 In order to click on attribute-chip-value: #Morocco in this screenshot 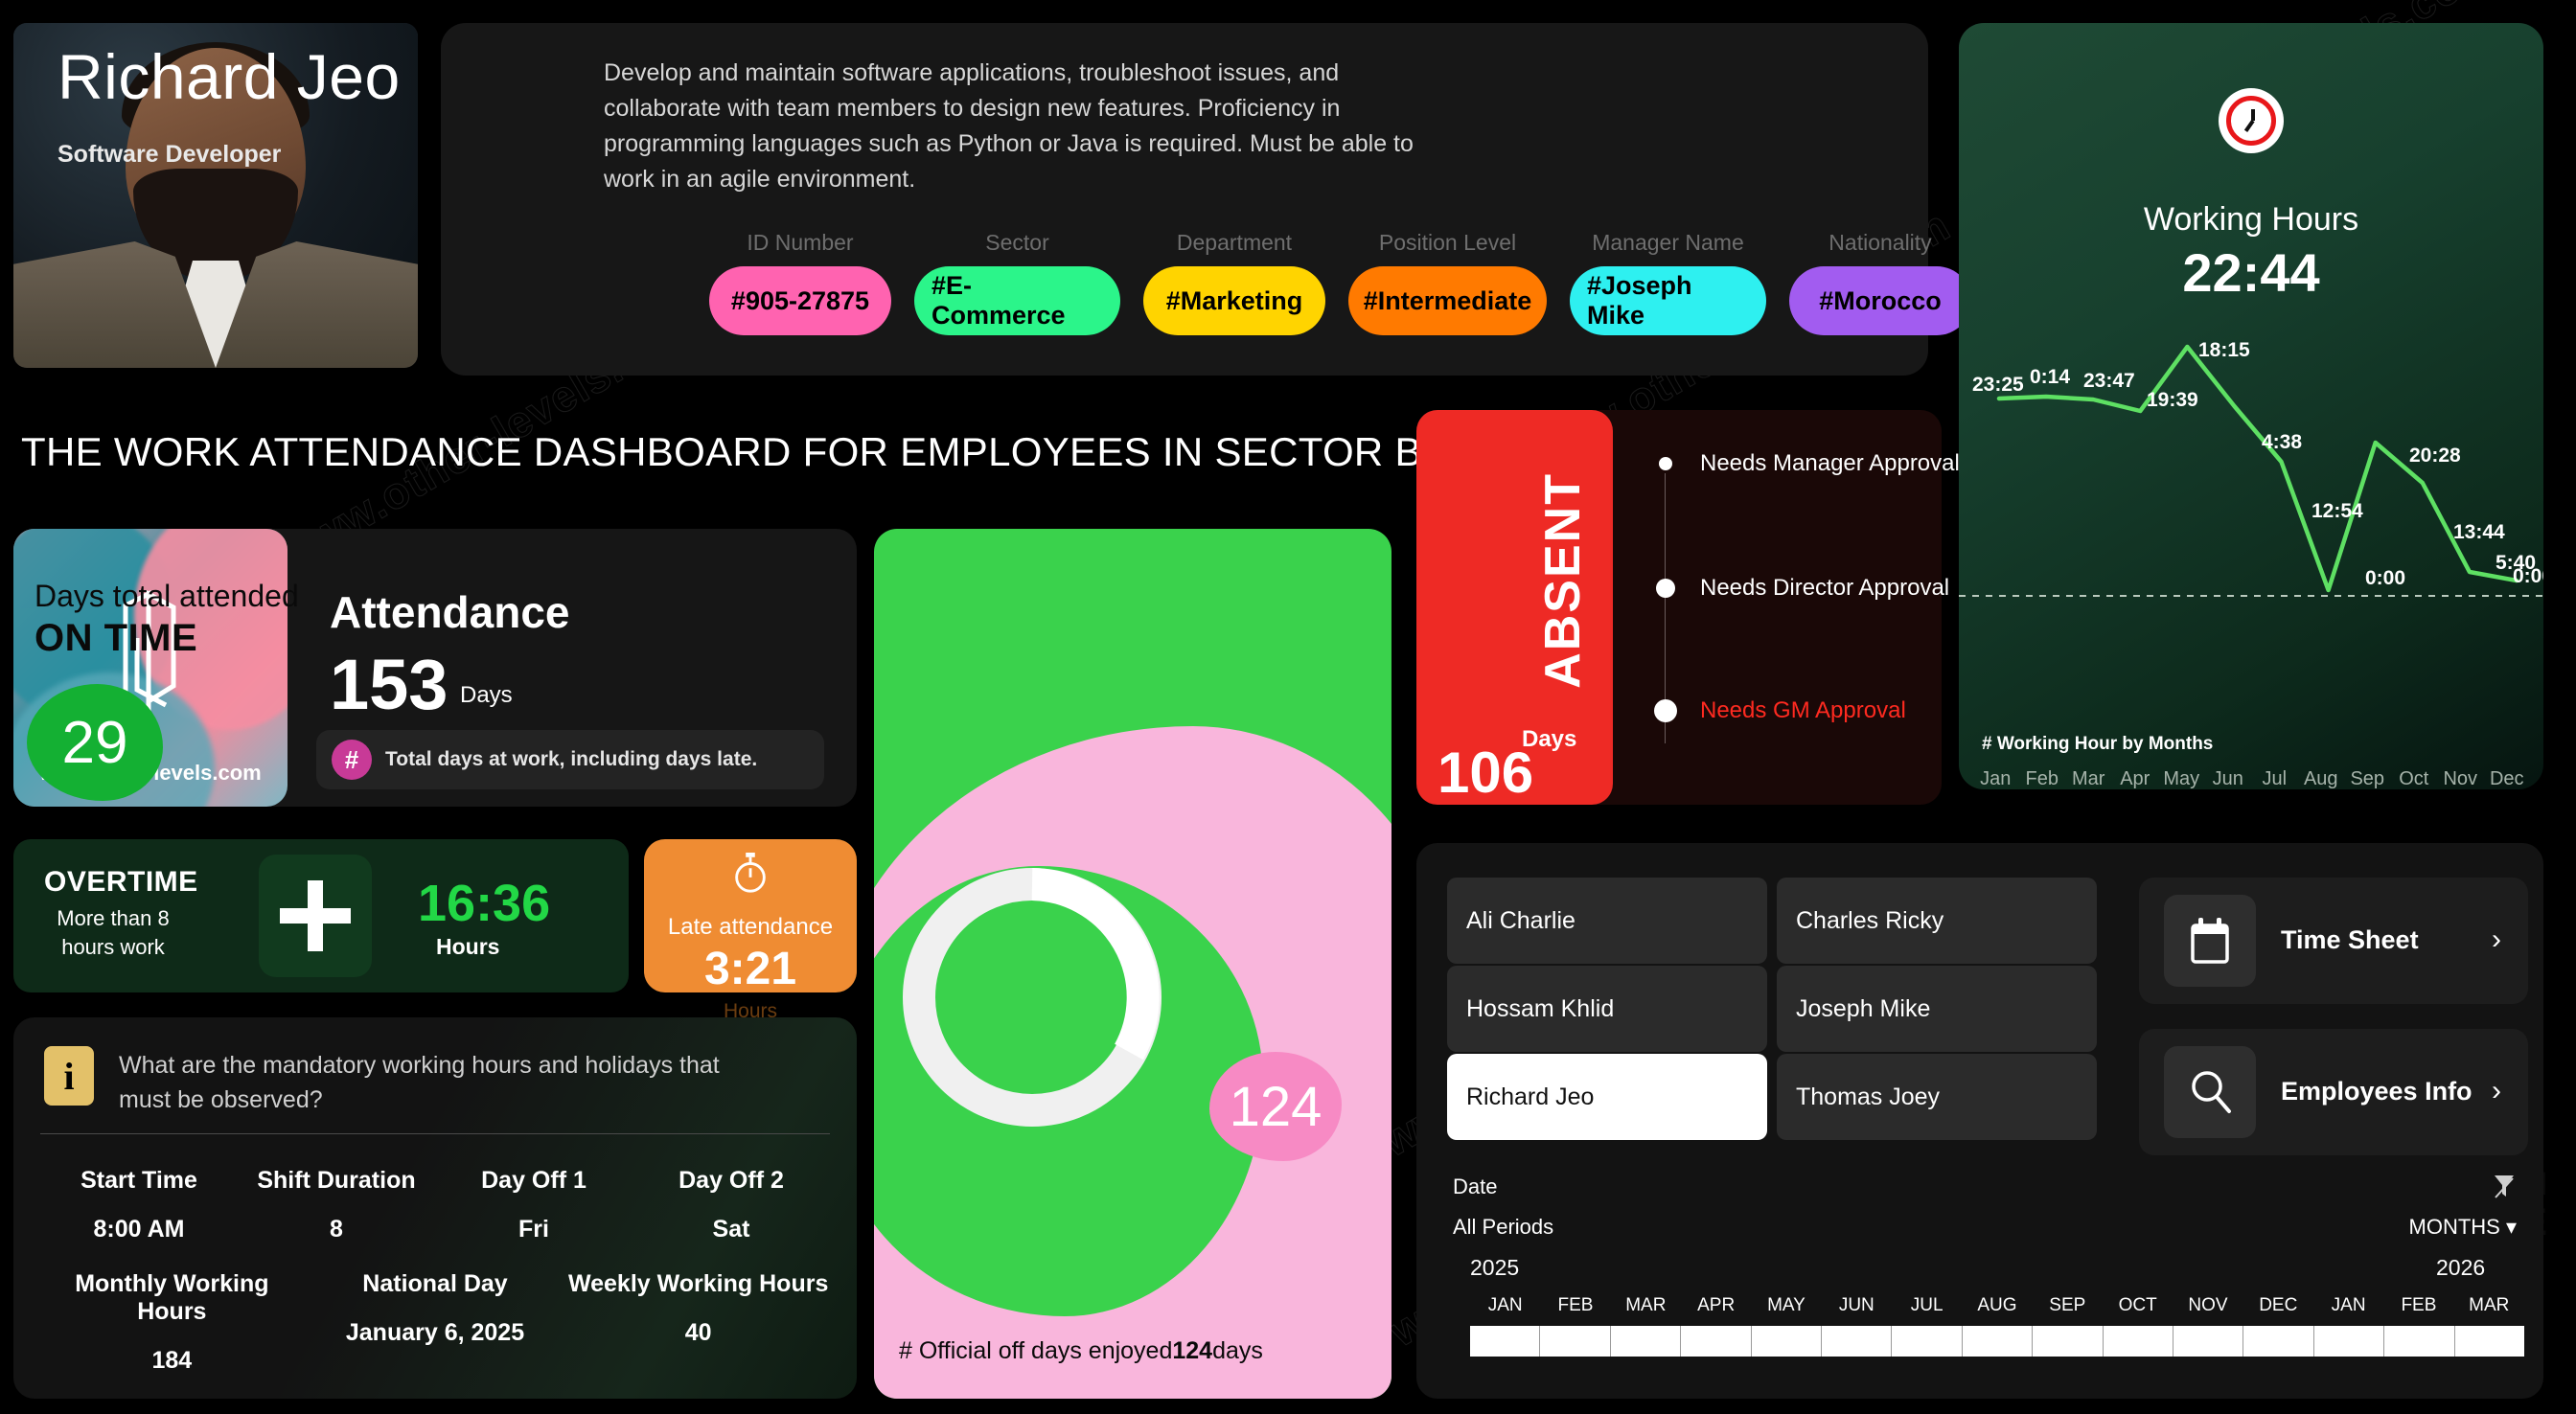, I will do `click(1880, 301)`.